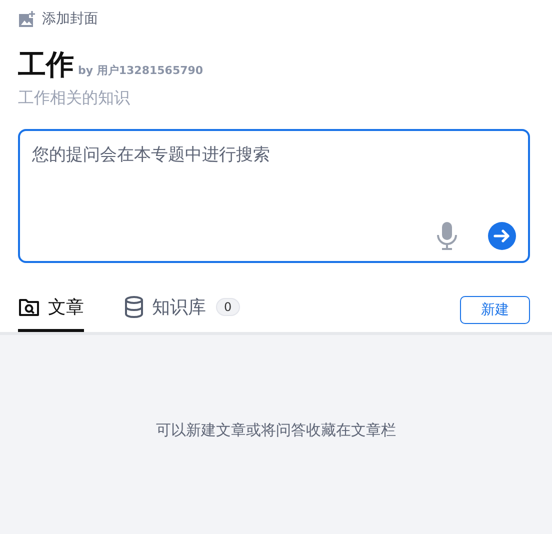  Describe the element at coordinates (29, 307) in the screenshot. I see `folder-search-icon` at that location.